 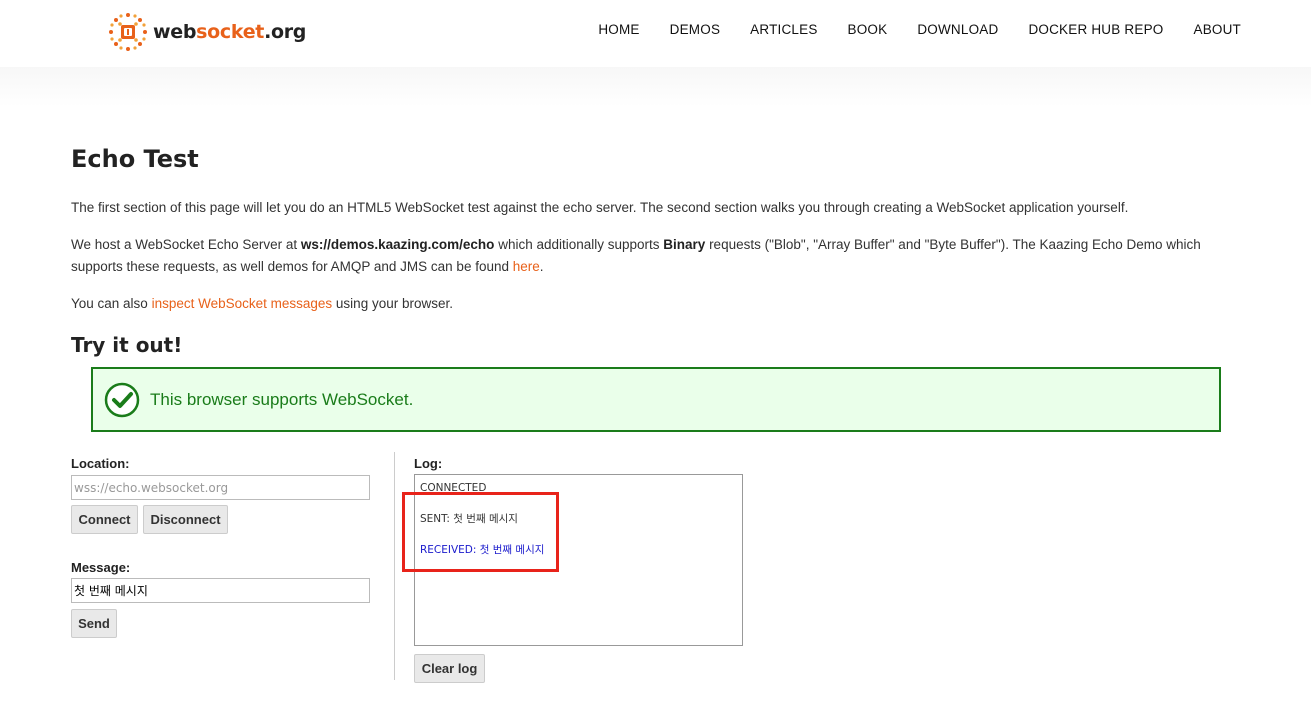 I want to click on send-button: Send, so click(x=94, y=623).